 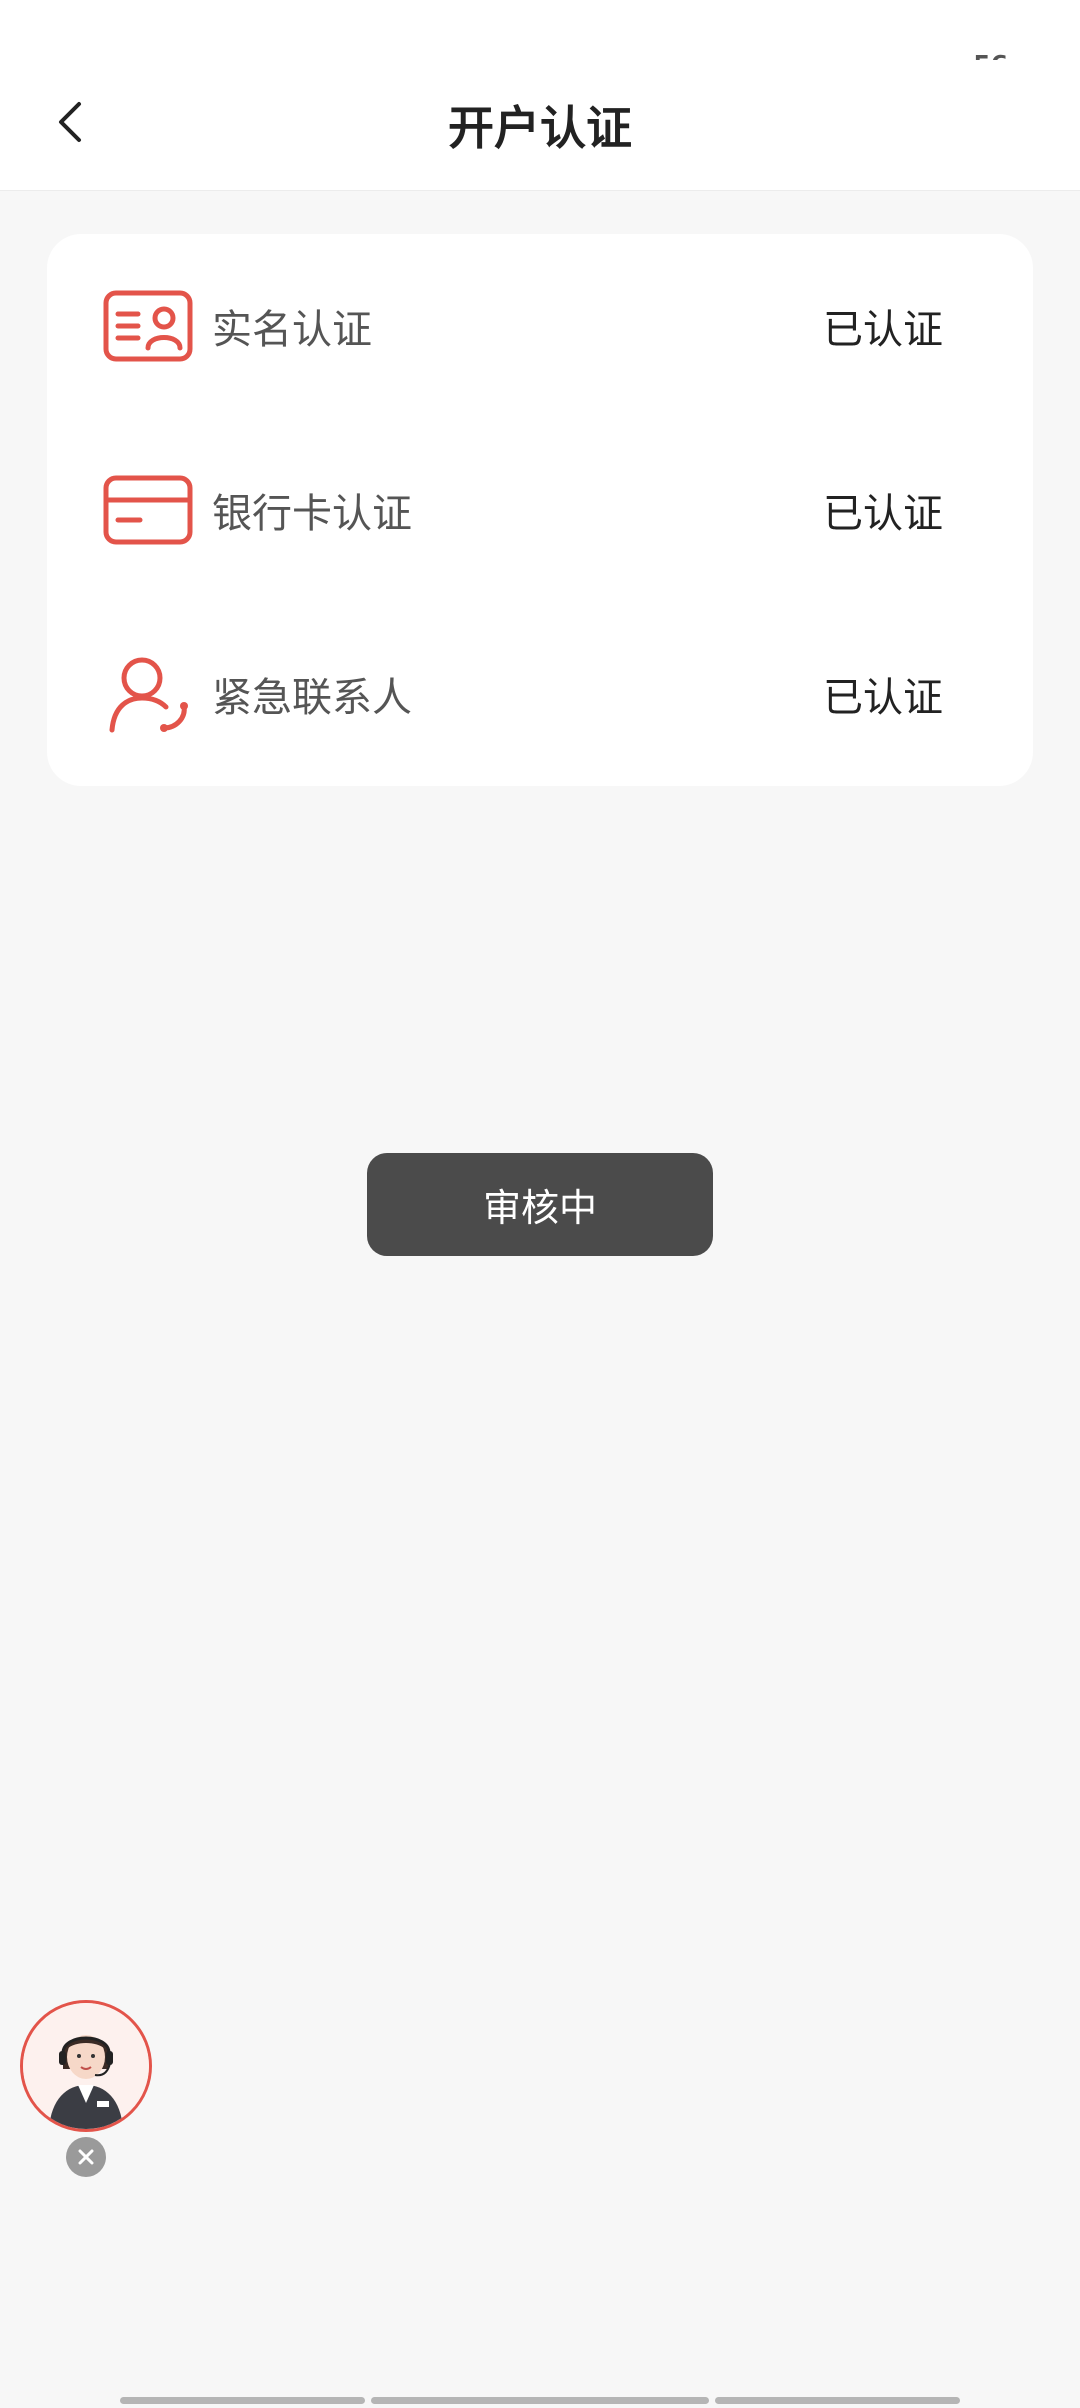 What do you see at coordinates (312, 698) in the screenshot?
I see `verification-label: 紧急联系人` at bounding box center [312, 698].